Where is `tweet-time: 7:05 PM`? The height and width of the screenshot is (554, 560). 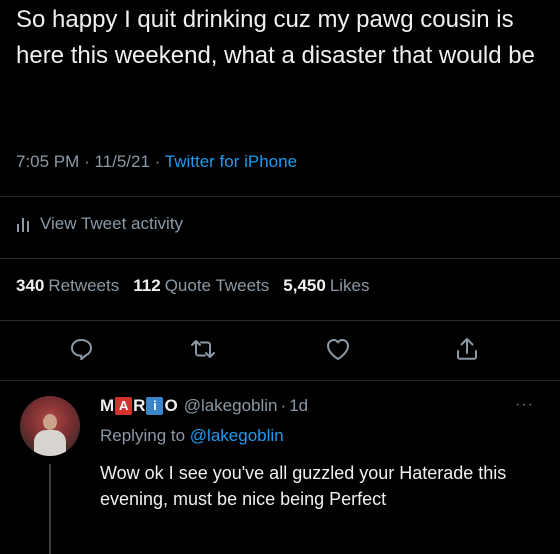
tweet-time: 7:05 PM is located at coordinates (48, 161).